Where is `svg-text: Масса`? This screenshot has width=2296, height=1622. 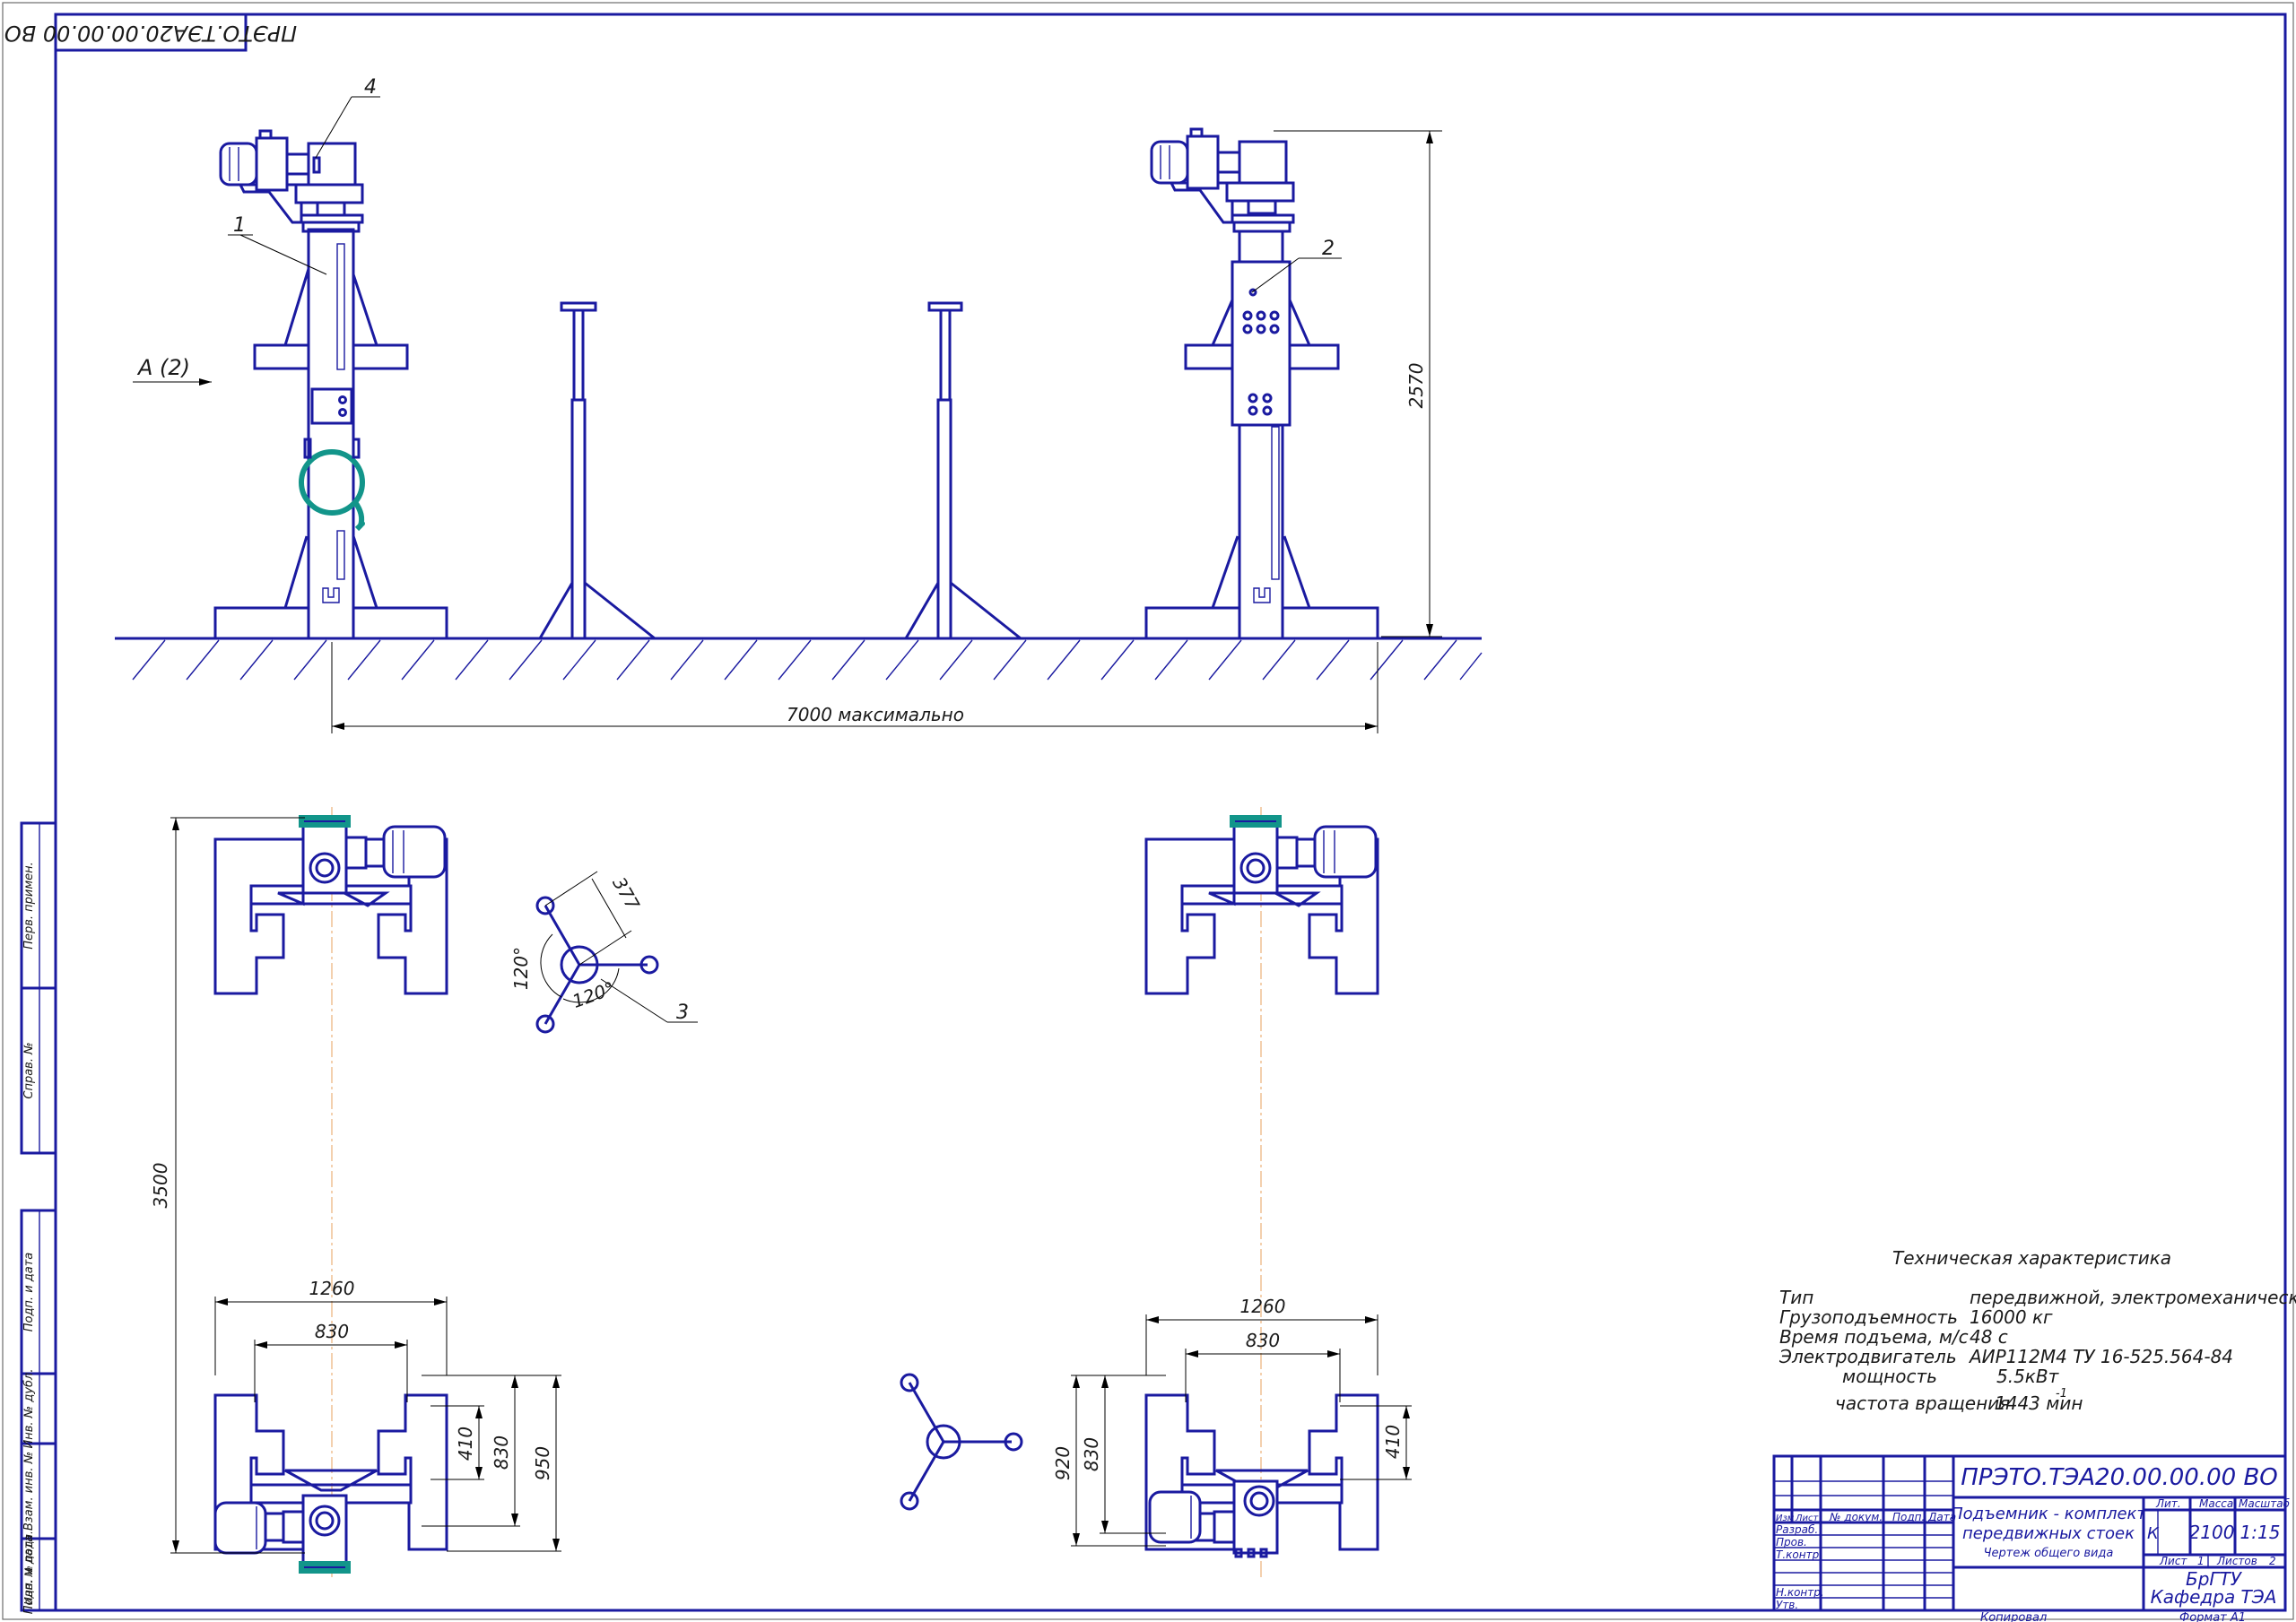 svg-text: Масса is located at coordinates (2216, 1503).